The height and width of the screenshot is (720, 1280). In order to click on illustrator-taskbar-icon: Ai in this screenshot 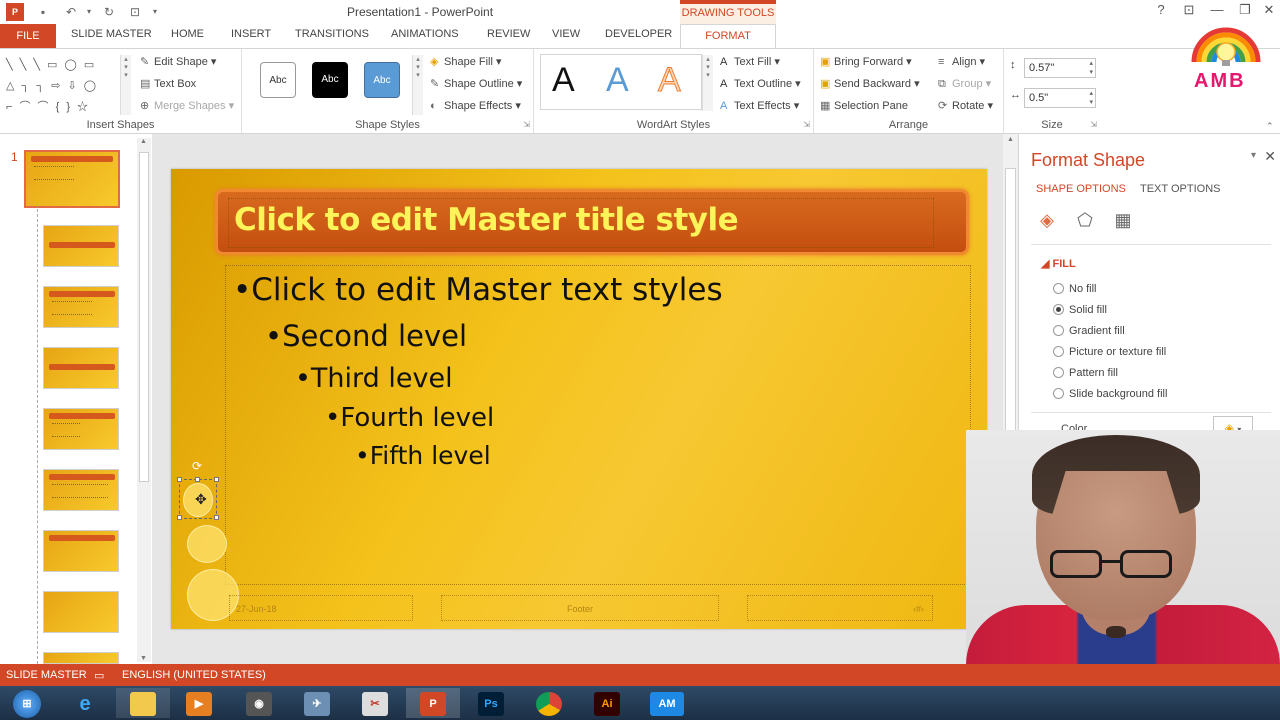, I will do `click(607, 703)`.